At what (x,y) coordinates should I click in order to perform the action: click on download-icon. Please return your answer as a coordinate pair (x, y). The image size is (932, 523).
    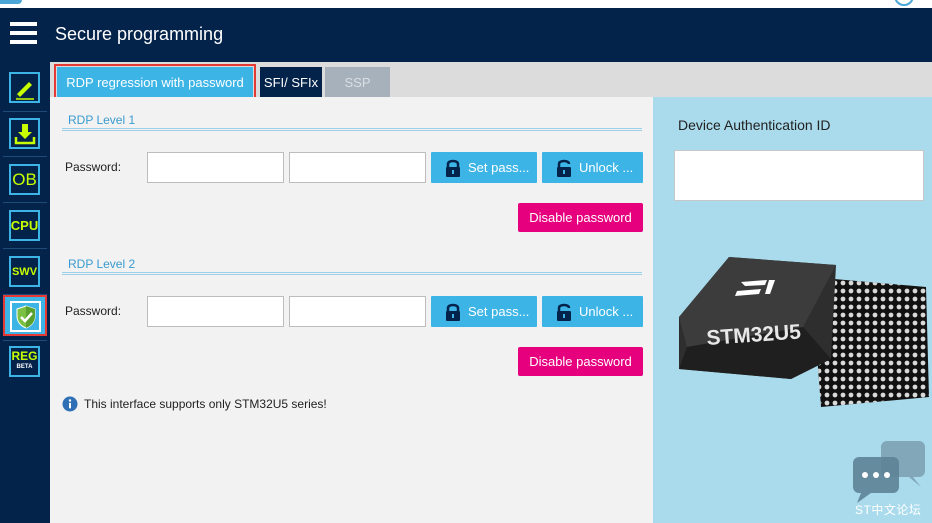
    Looking at the image, I should click on (24, 133).